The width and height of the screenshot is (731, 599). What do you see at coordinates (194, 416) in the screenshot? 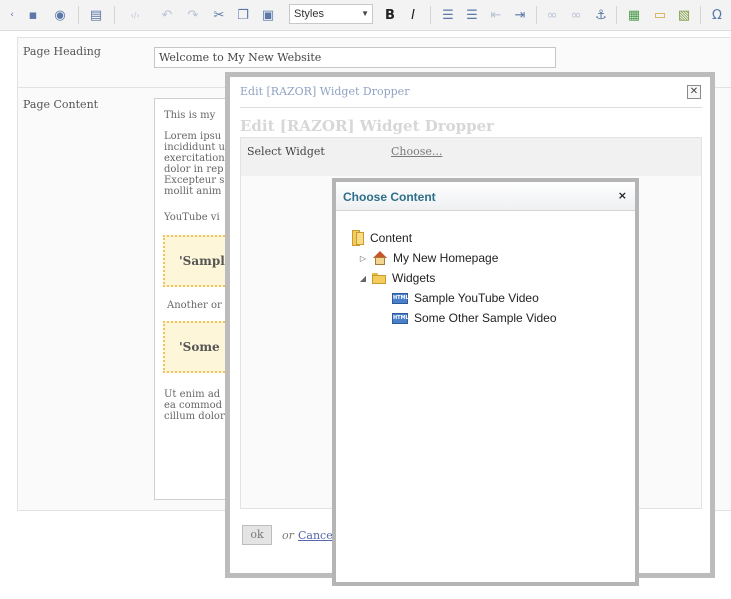
I see `content-line: cillum dolor` at bounding box center [194, 416].